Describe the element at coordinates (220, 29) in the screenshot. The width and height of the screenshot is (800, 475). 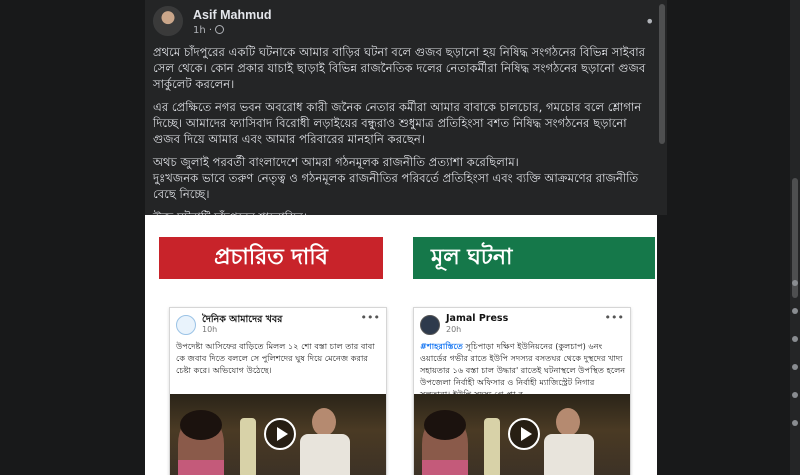
I see `globe-icon` at that location.